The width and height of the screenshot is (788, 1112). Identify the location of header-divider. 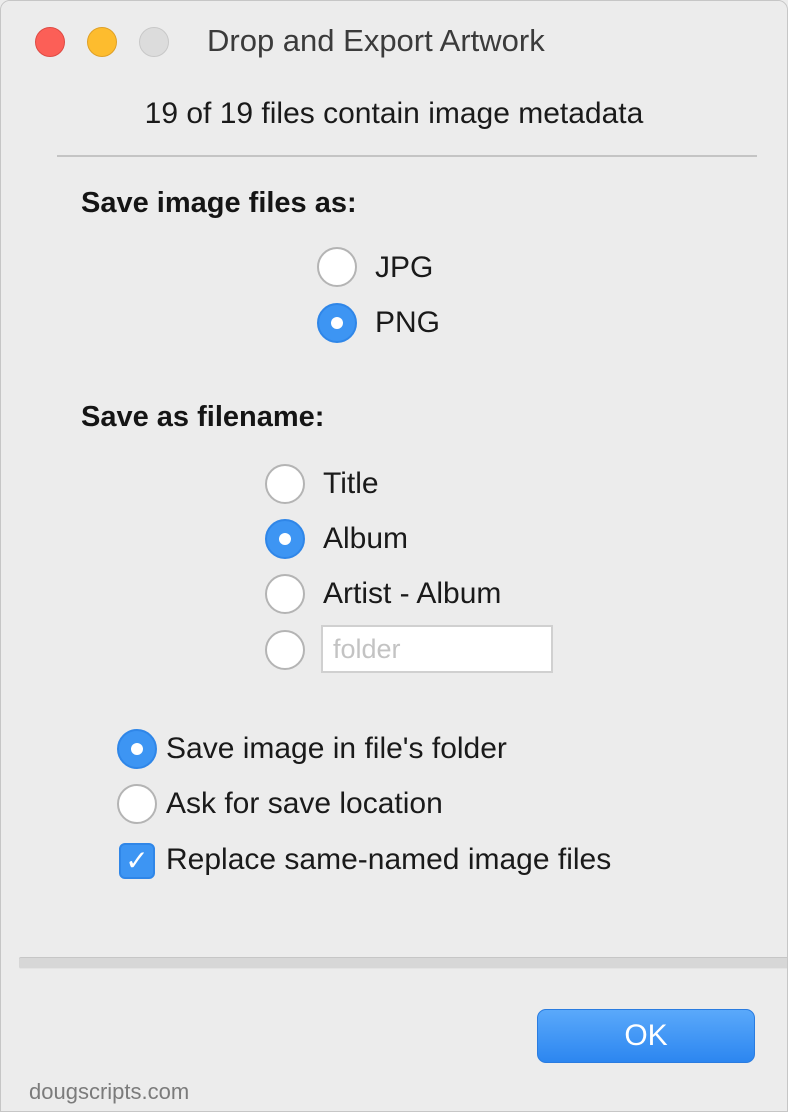
(407, 156).